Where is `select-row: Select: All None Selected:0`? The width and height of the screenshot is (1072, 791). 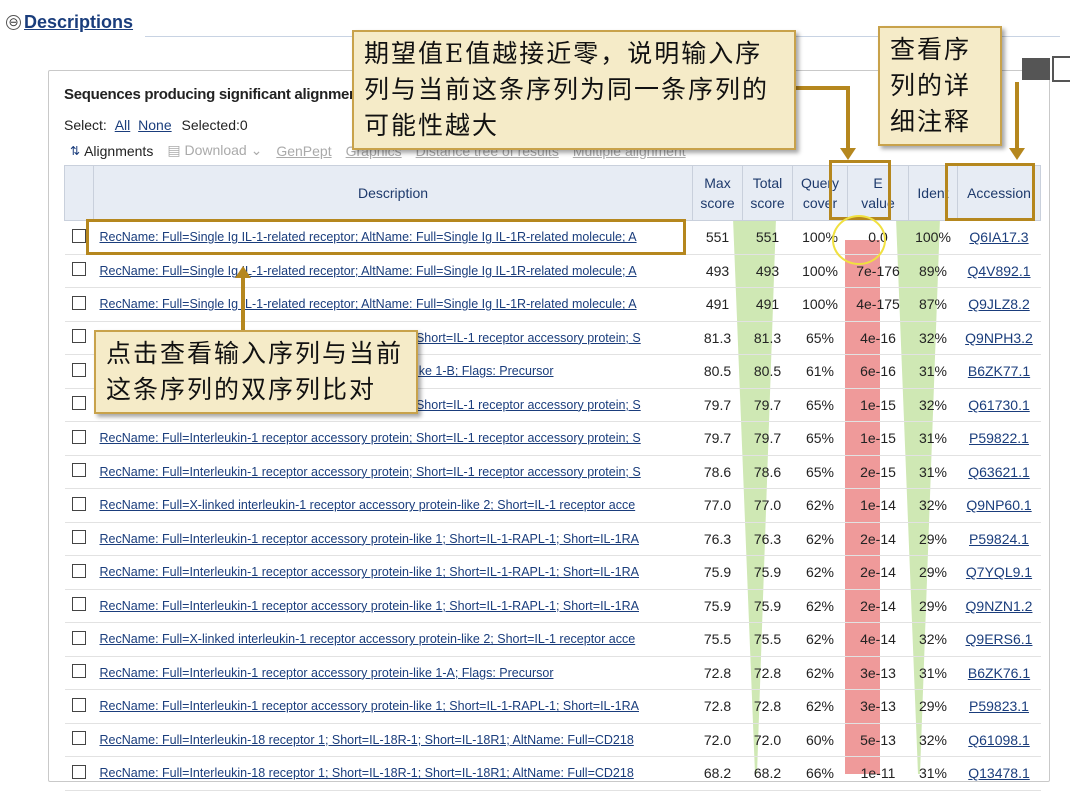 select-row: Select: All None Selected:0 is located at coordinates (156, 125).